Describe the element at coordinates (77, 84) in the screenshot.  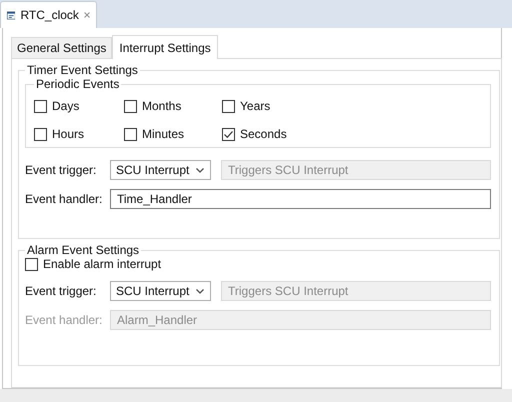
I see `group-title: Periodic Events` at that location.